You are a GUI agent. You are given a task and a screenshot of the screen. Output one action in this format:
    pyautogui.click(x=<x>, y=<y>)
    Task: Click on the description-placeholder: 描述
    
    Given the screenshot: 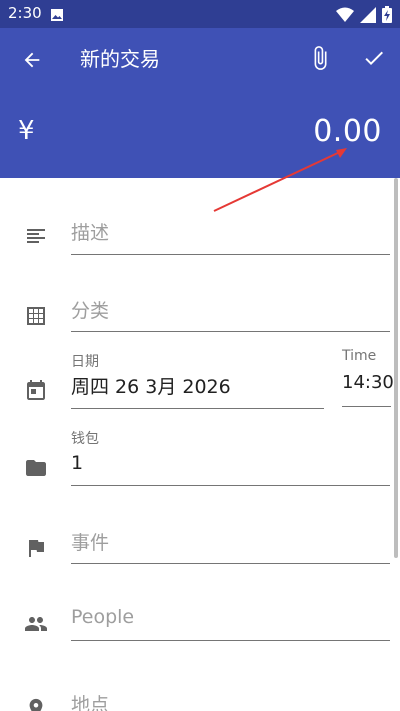 What is the action you would take?
    pyautogui.click(x=90, y=233)
    